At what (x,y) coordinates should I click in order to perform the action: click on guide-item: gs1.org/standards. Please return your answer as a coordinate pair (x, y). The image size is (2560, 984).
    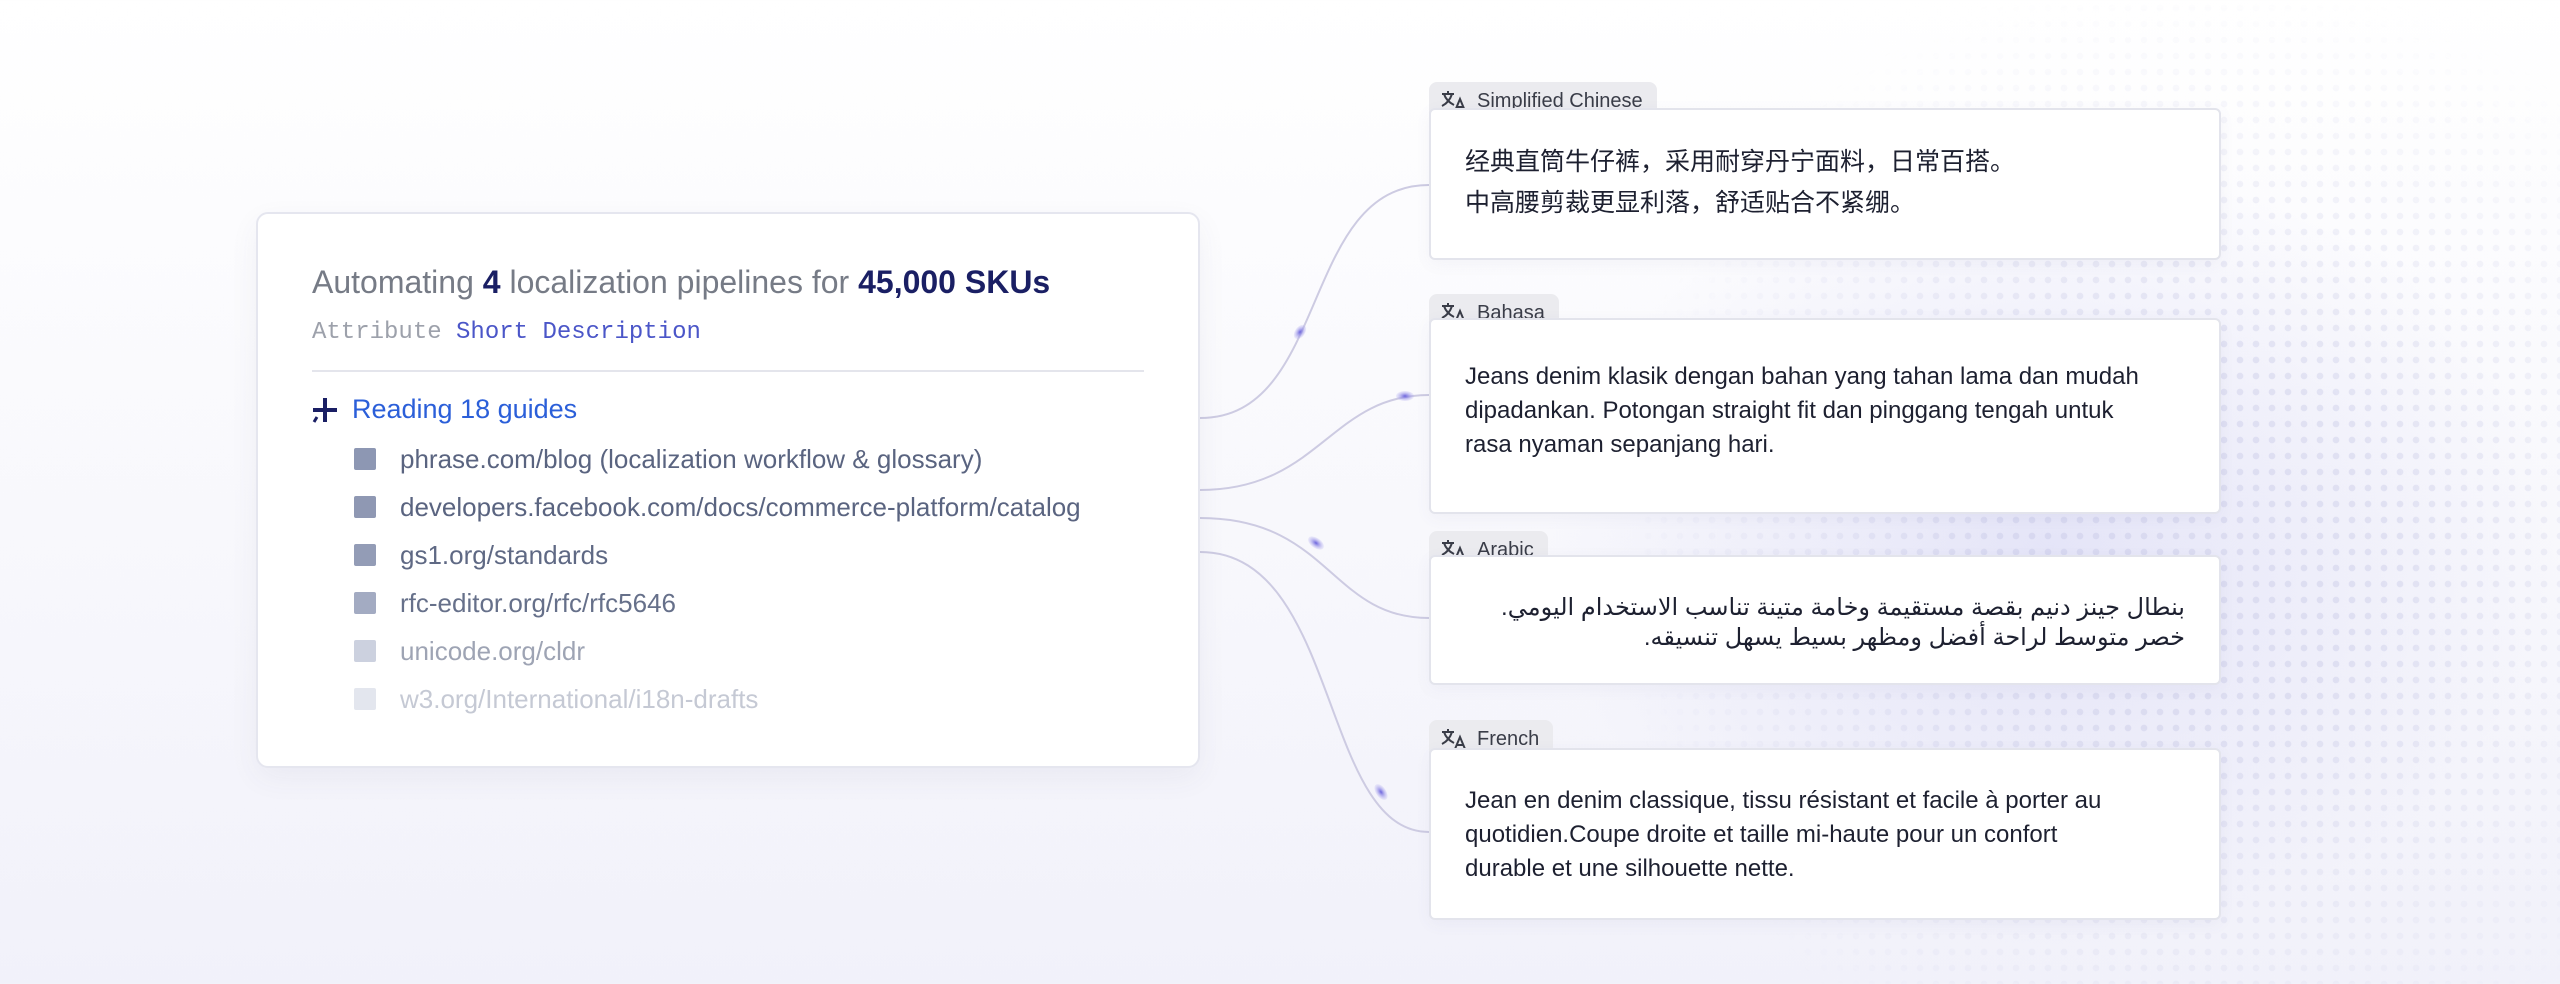
    Looking at the image, I should click on (748, 555).